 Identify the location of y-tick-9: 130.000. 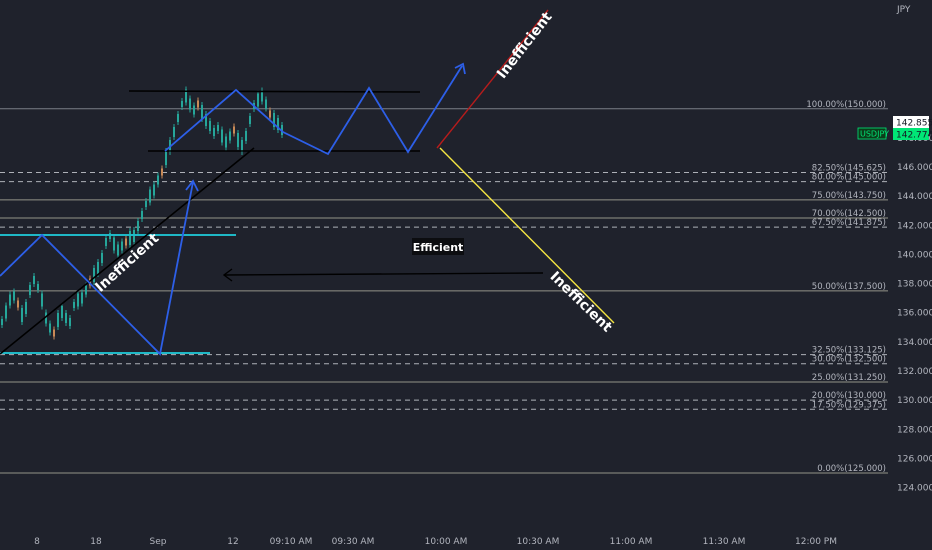
(914, 401).